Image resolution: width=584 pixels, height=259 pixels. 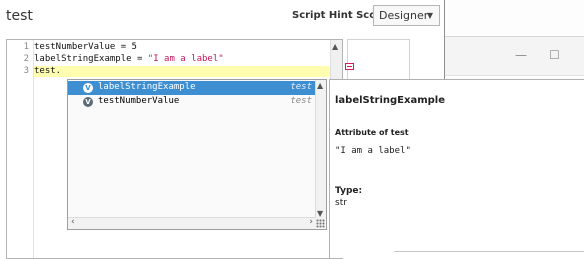 I want to click on dialog-title: test, so click(x=19, y=16).